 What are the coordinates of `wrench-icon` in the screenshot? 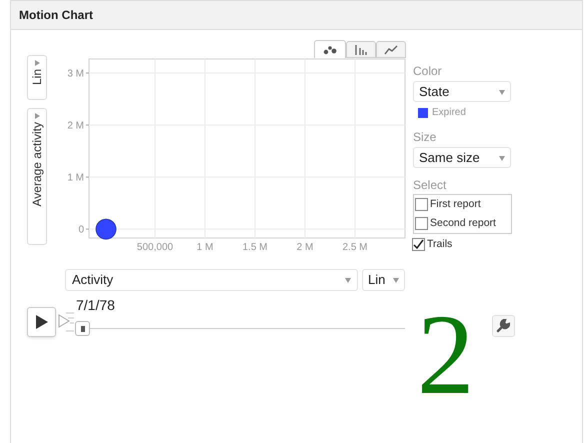 It's located at (503, 326).